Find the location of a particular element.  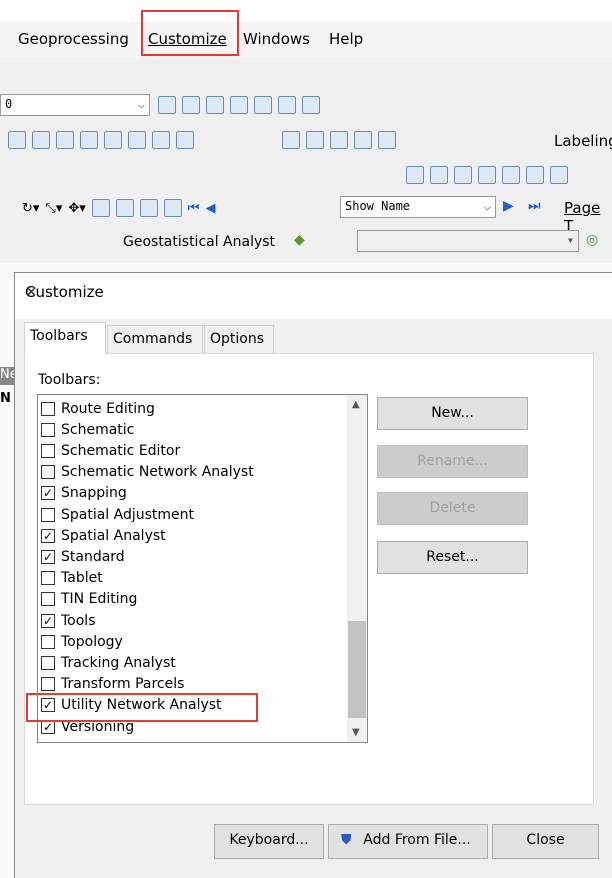

measure-bar-icon is located at coordinates (387, 140).